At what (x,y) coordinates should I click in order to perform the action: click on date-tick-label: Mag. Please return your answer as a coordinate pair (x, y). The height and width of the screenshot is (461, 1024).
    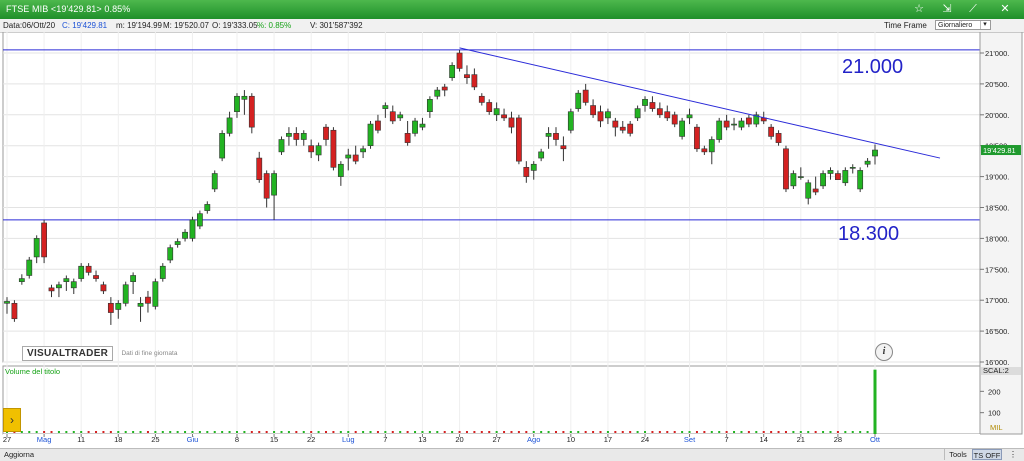
    Looking at the image, I should click on (44, 439).